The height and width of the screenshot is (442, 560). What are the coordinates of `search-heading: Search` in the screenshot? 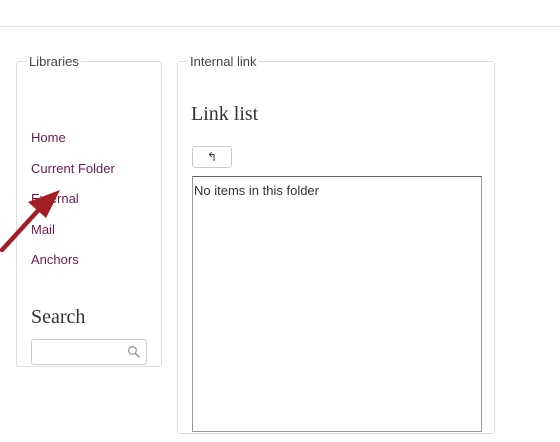 It's located at (58, 317).